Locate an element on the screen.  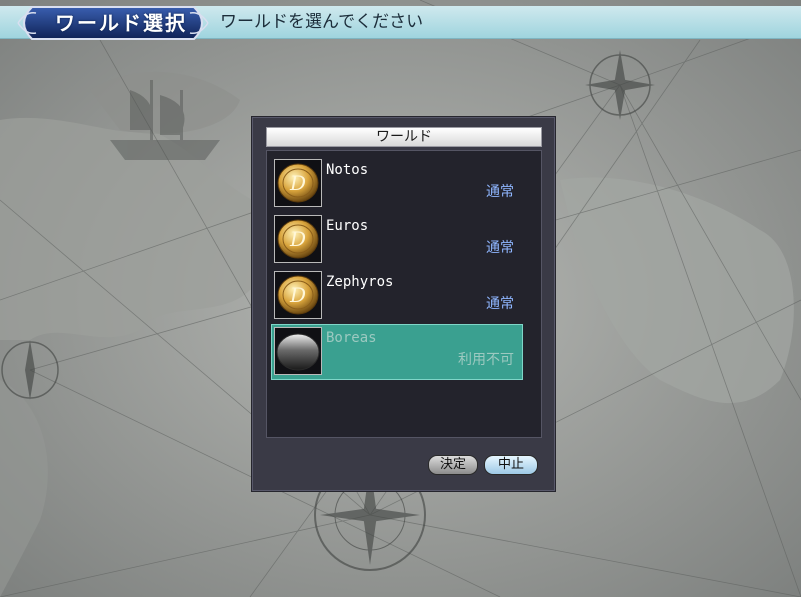
world-status: 利用不可 is located at coordinates (486, 360).